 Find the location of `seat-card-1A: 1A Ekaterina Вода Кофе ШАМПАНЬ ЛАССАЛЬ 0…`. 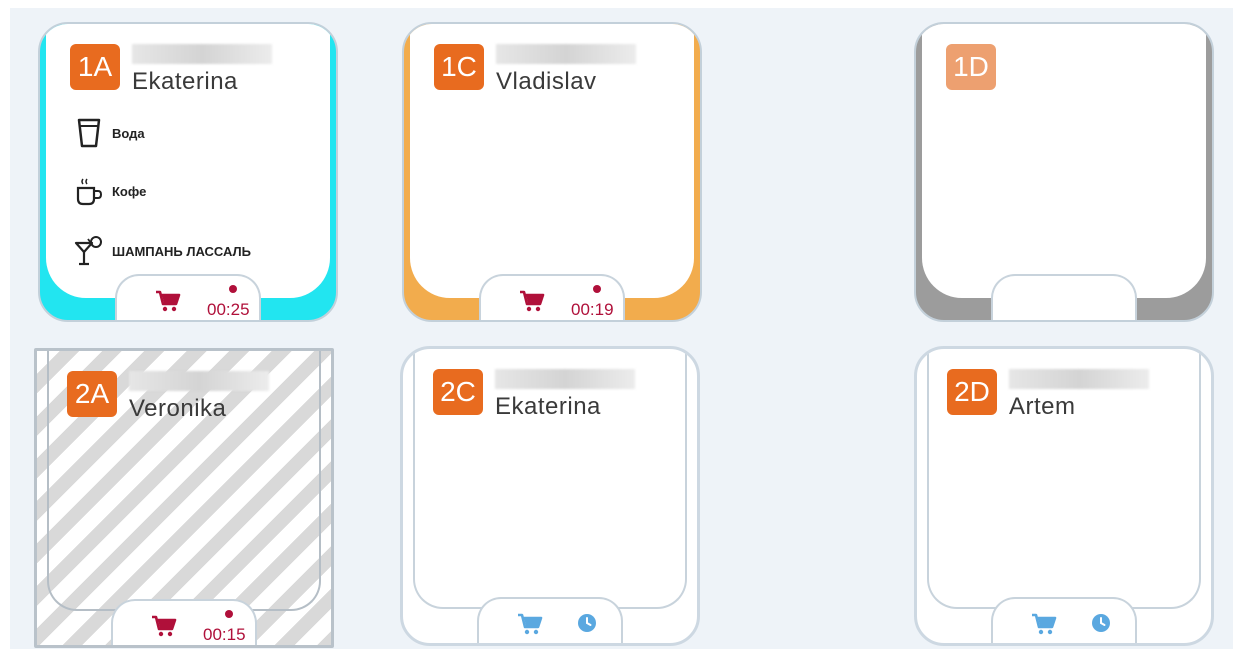

seat-card-1A: 1A Ekaterina Вода Кофе ШАМПАНЬ ЛАССАЛЬ 0… is located at coordinates (188, 172).